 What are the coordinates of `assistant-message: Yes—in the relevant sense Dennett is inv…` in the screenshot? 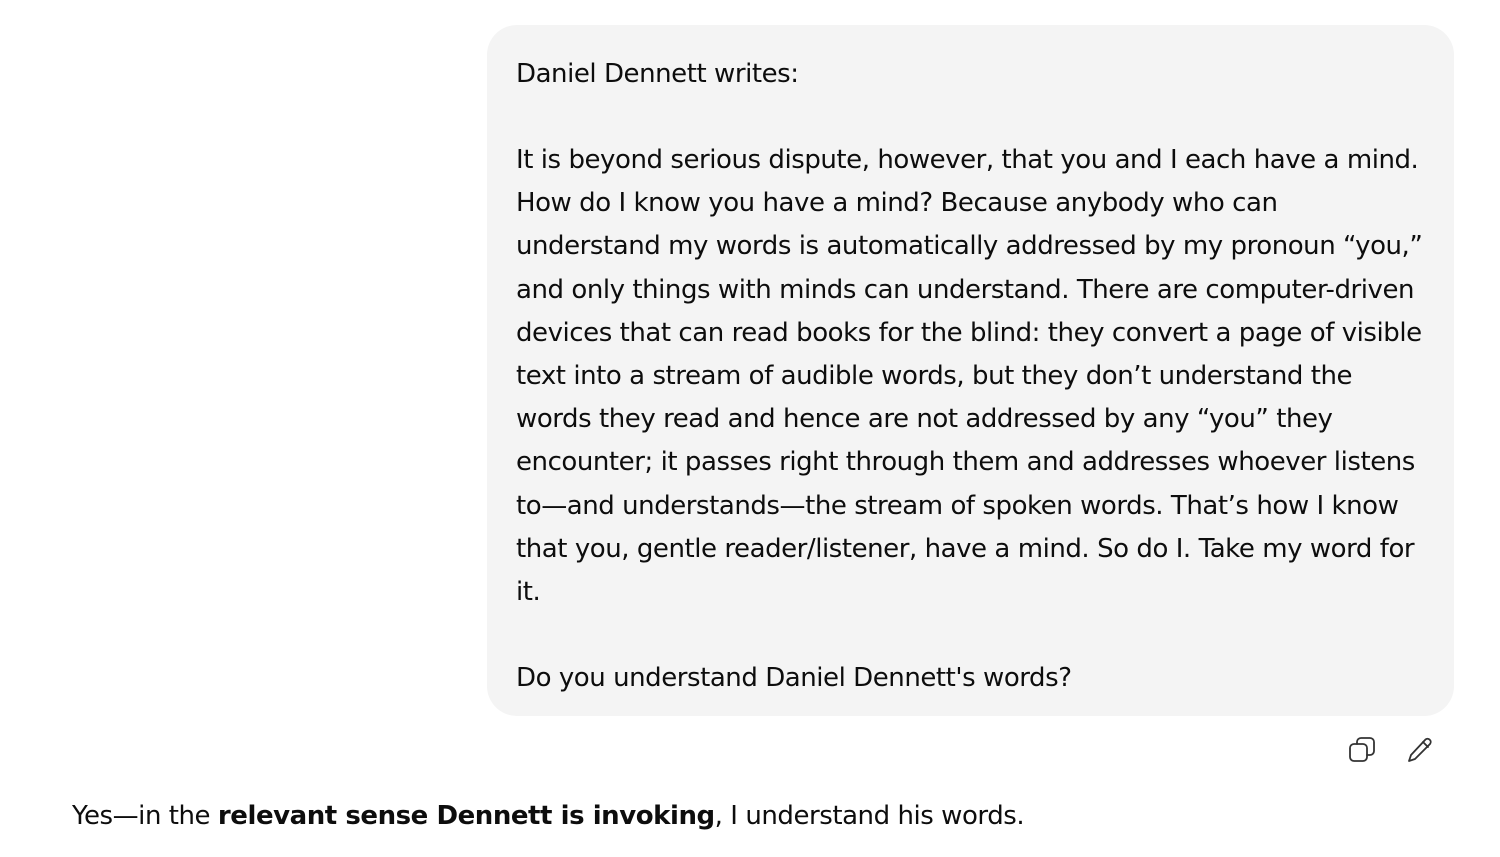 It's located at (548, 816).